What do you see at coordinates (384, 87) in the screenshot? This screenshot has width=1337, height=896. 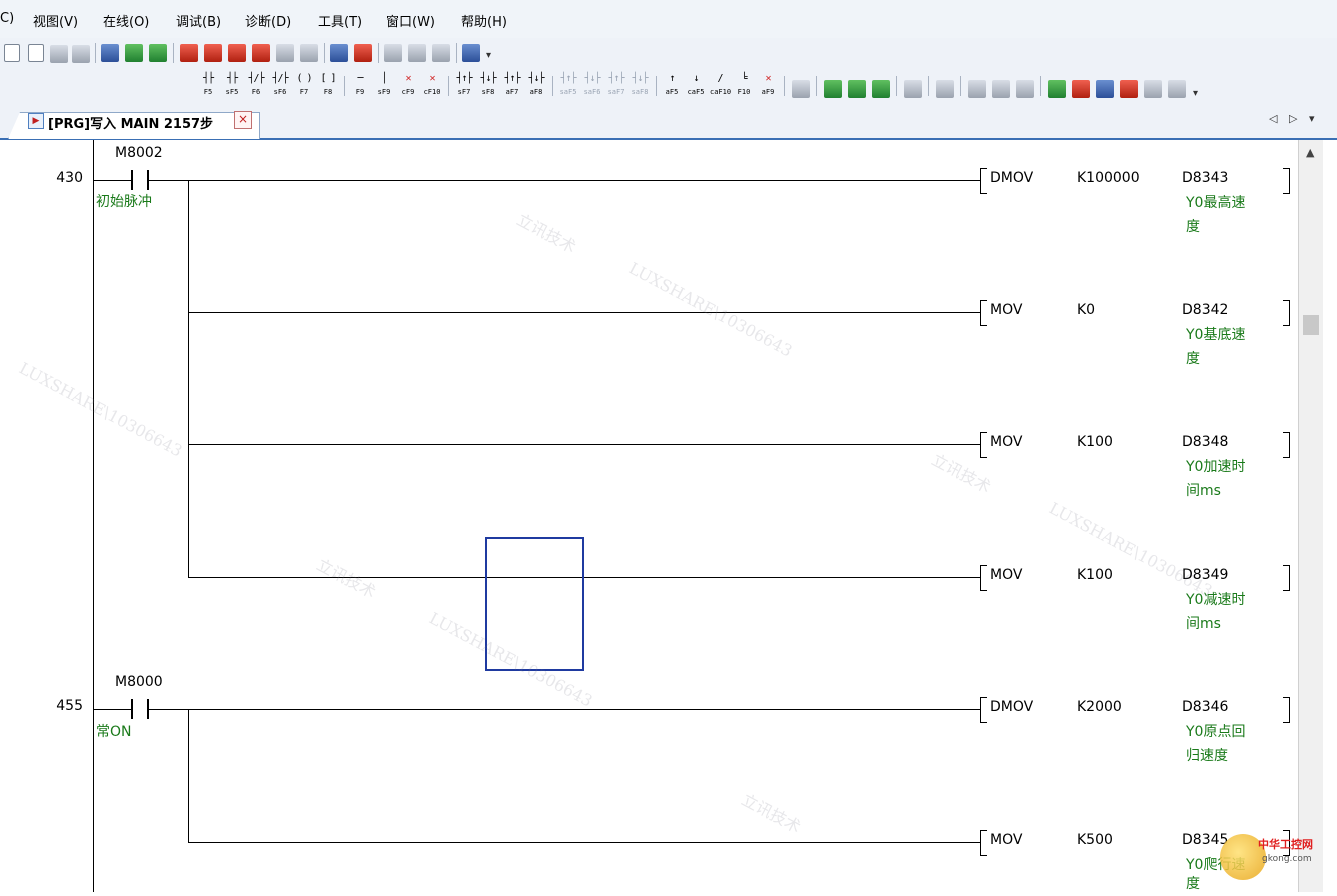 I see `vertical-line-icon: │ sF9` at bounding box center [384, 87].